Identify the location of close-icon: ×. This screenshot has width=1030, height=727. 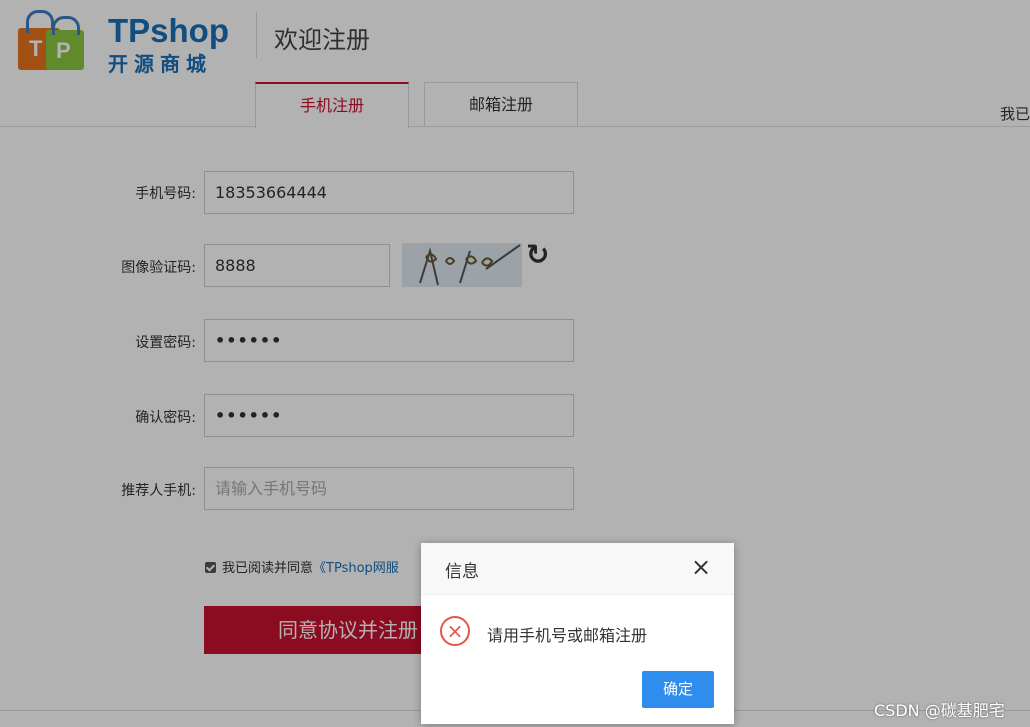
(701, 567).